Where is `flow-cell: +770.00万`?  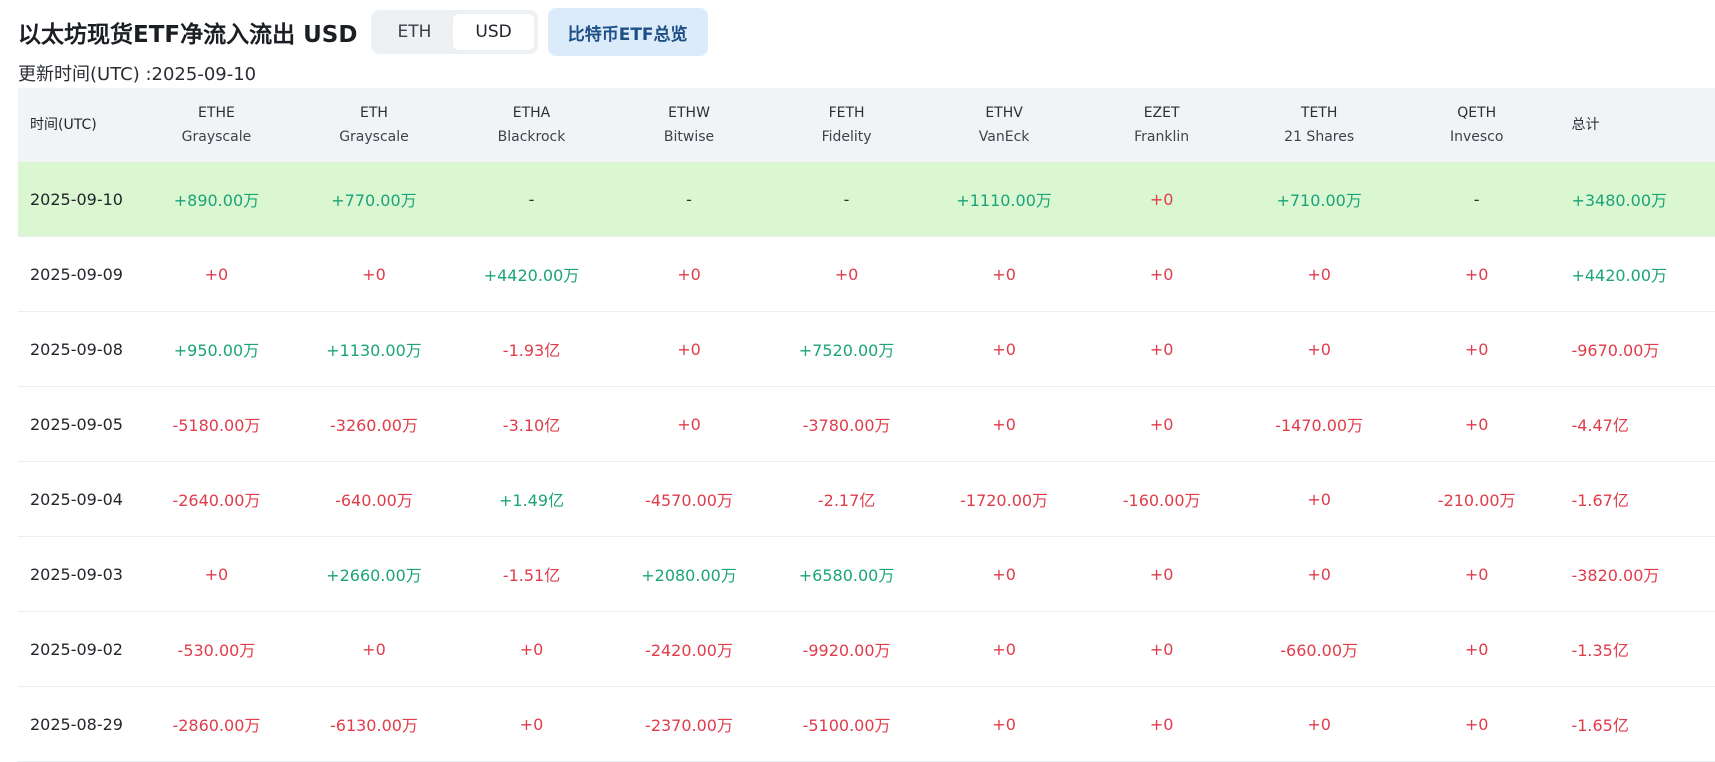
flow-cell: +770.00万 is located at coordinates (374, 200).